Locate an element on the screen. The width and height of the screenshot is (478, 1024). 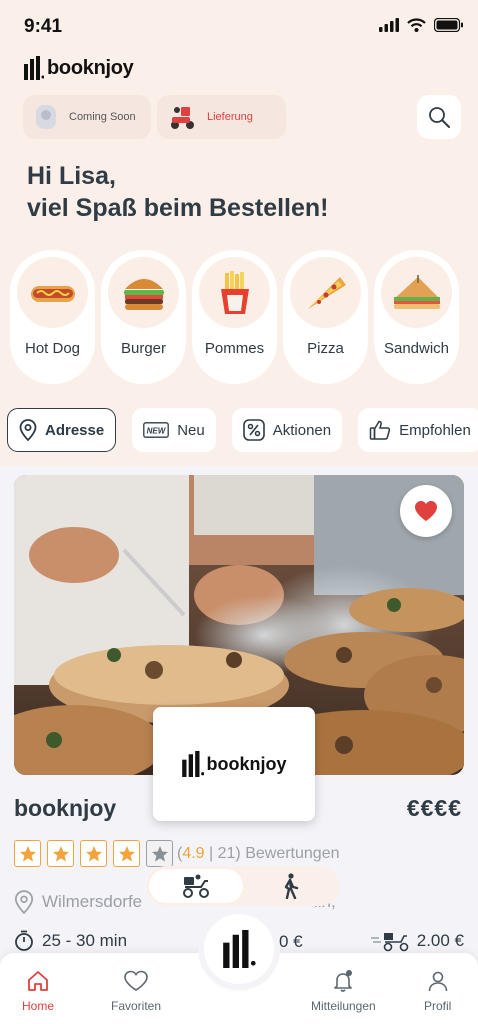
favorite-button is located at coordinates (426, 511).